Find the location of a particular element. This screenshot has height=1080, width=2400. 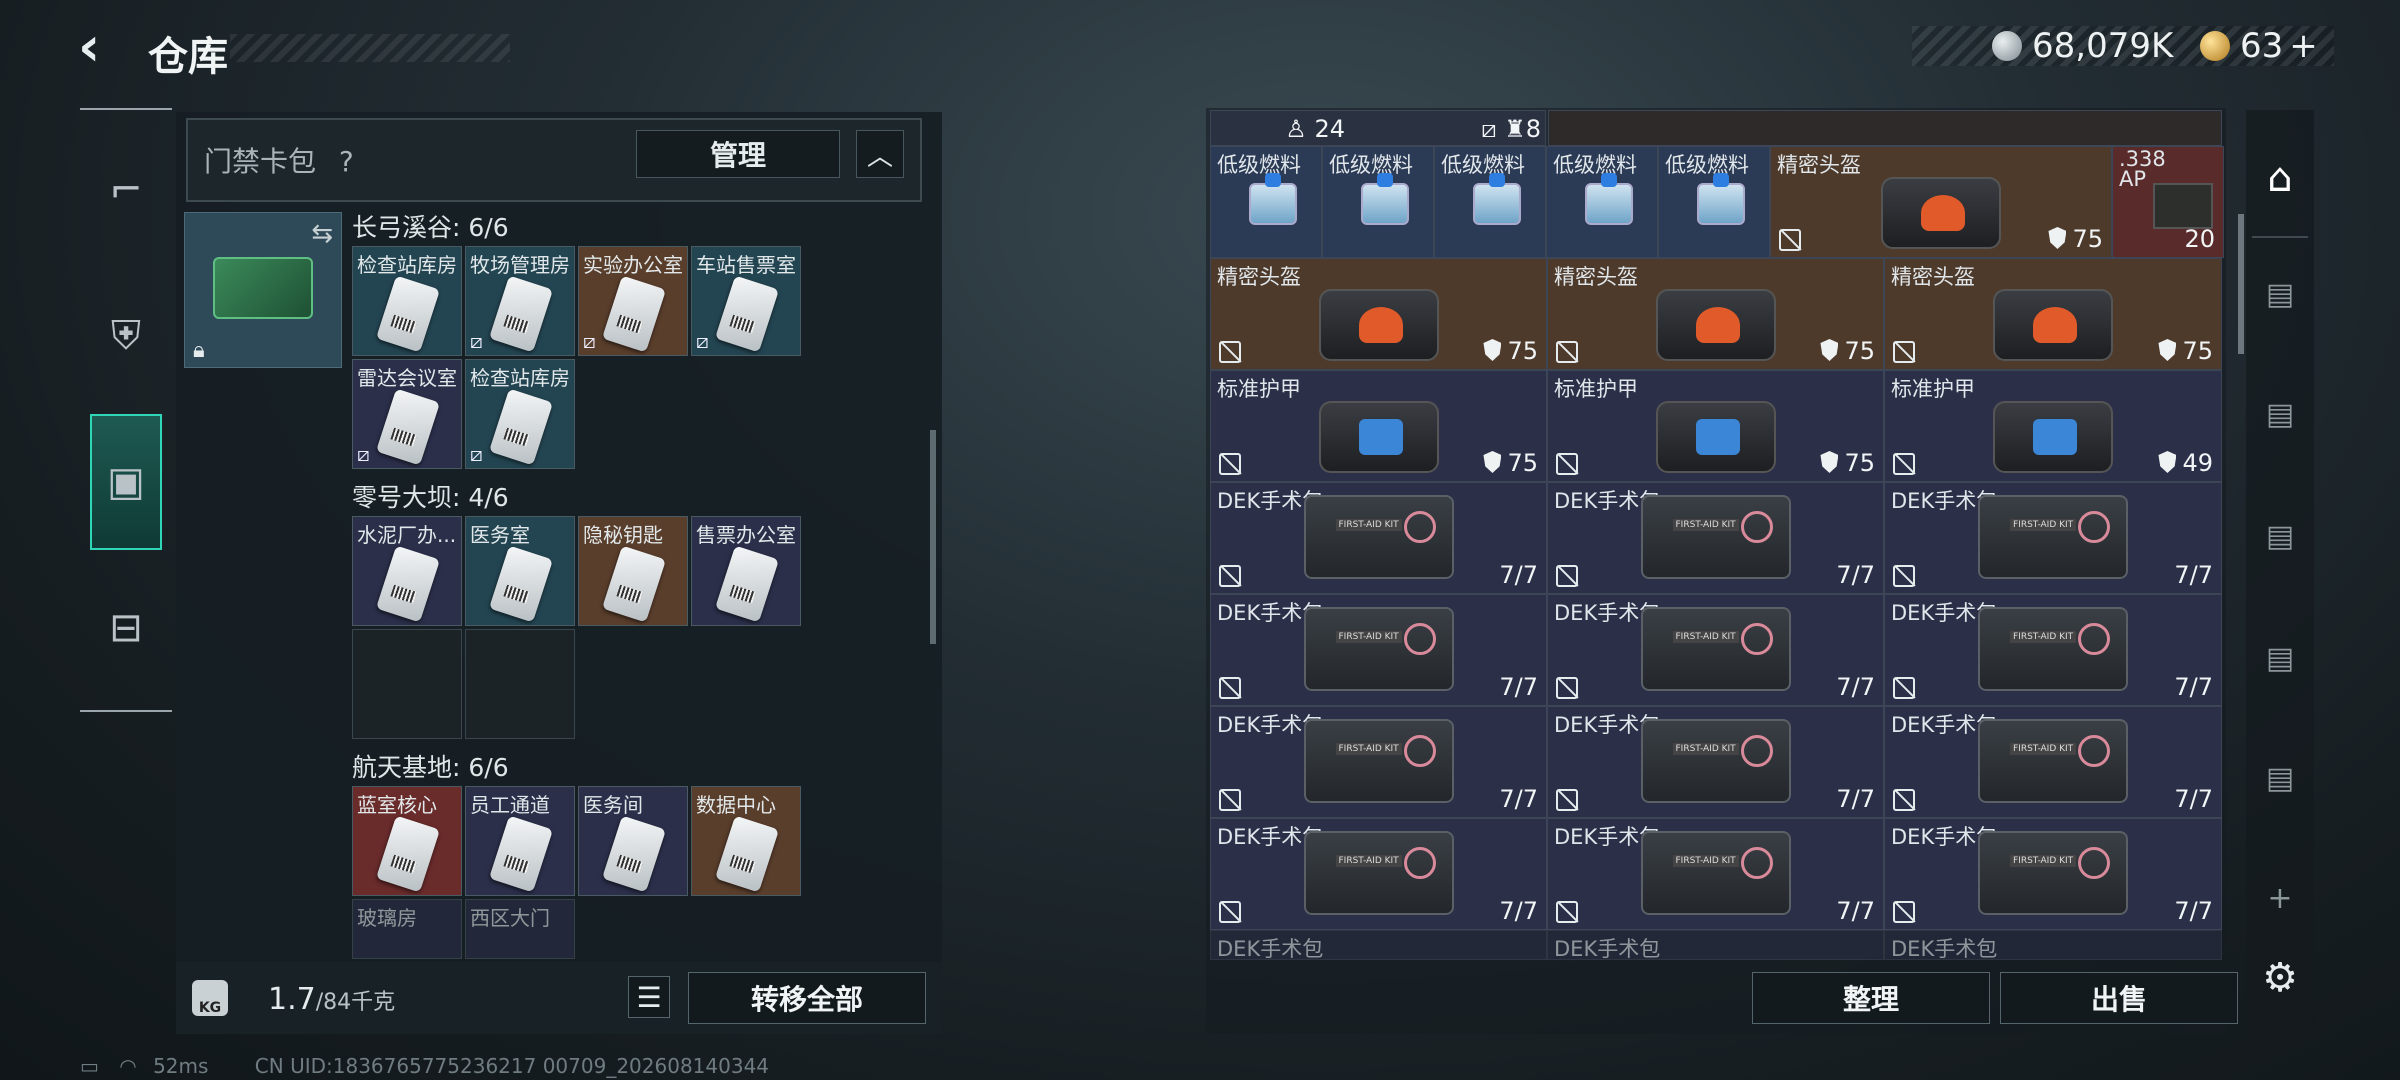

help-icon: ? is located at coordinates (346, 161).